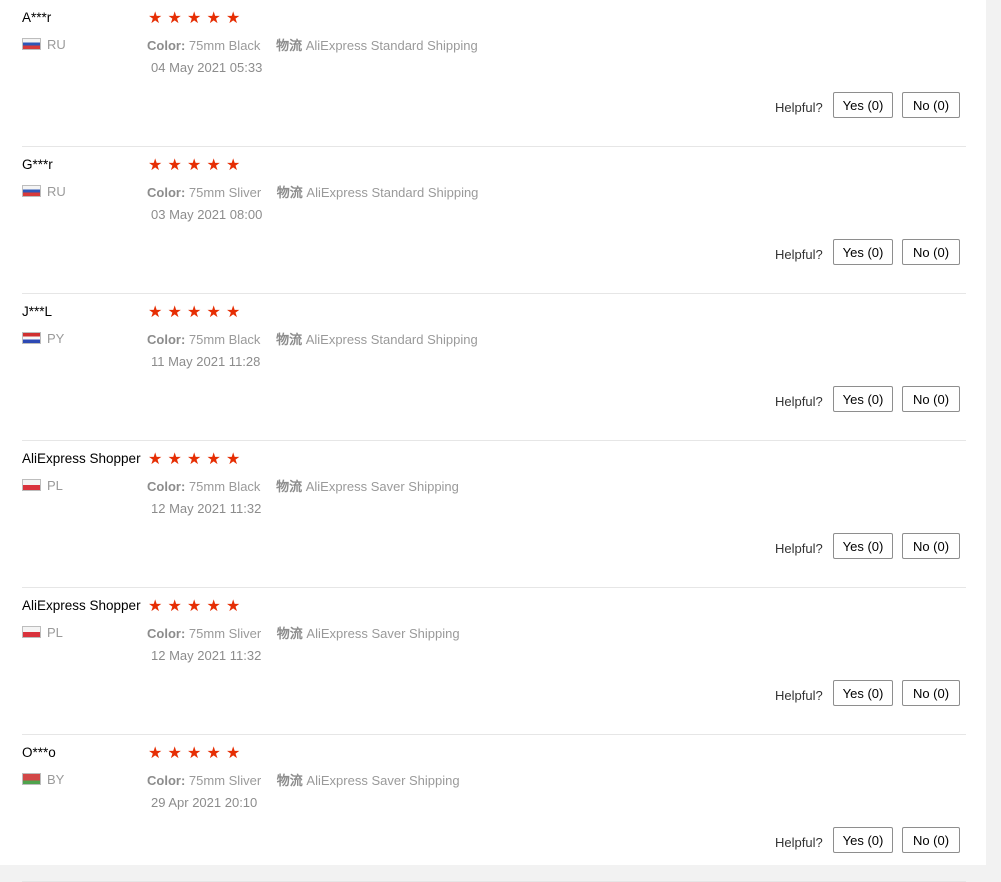 Image resolution: width=1001 pixels, height=882 pixels. I want to click on review-date: 29 Apr 2021 20:10, so click(204, 802).